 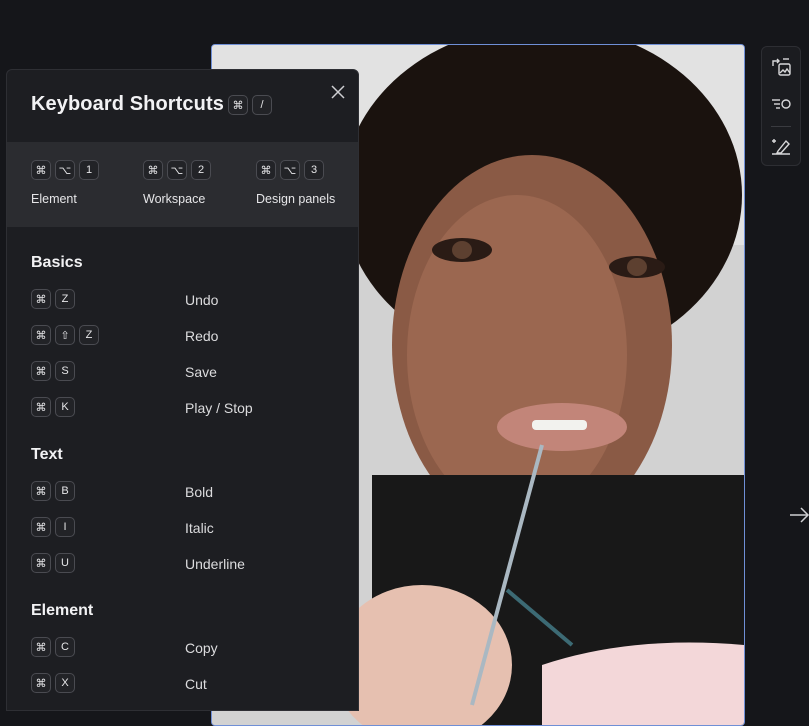 I want to click on section-title-element: Element, so click(x=62, y=610).